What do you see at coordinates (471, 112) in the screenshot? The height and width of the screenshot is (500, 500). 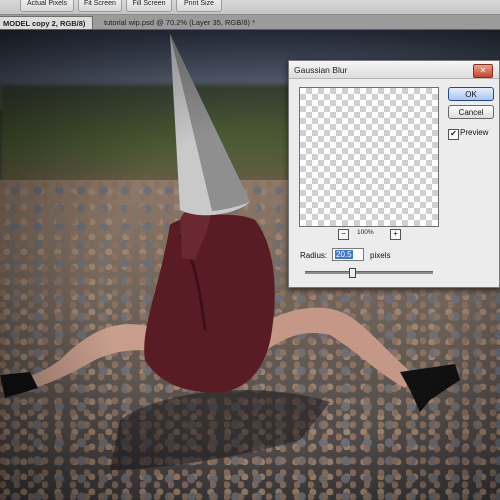 I see `cancel-button: Cancel` at bounding box center [471, 112].